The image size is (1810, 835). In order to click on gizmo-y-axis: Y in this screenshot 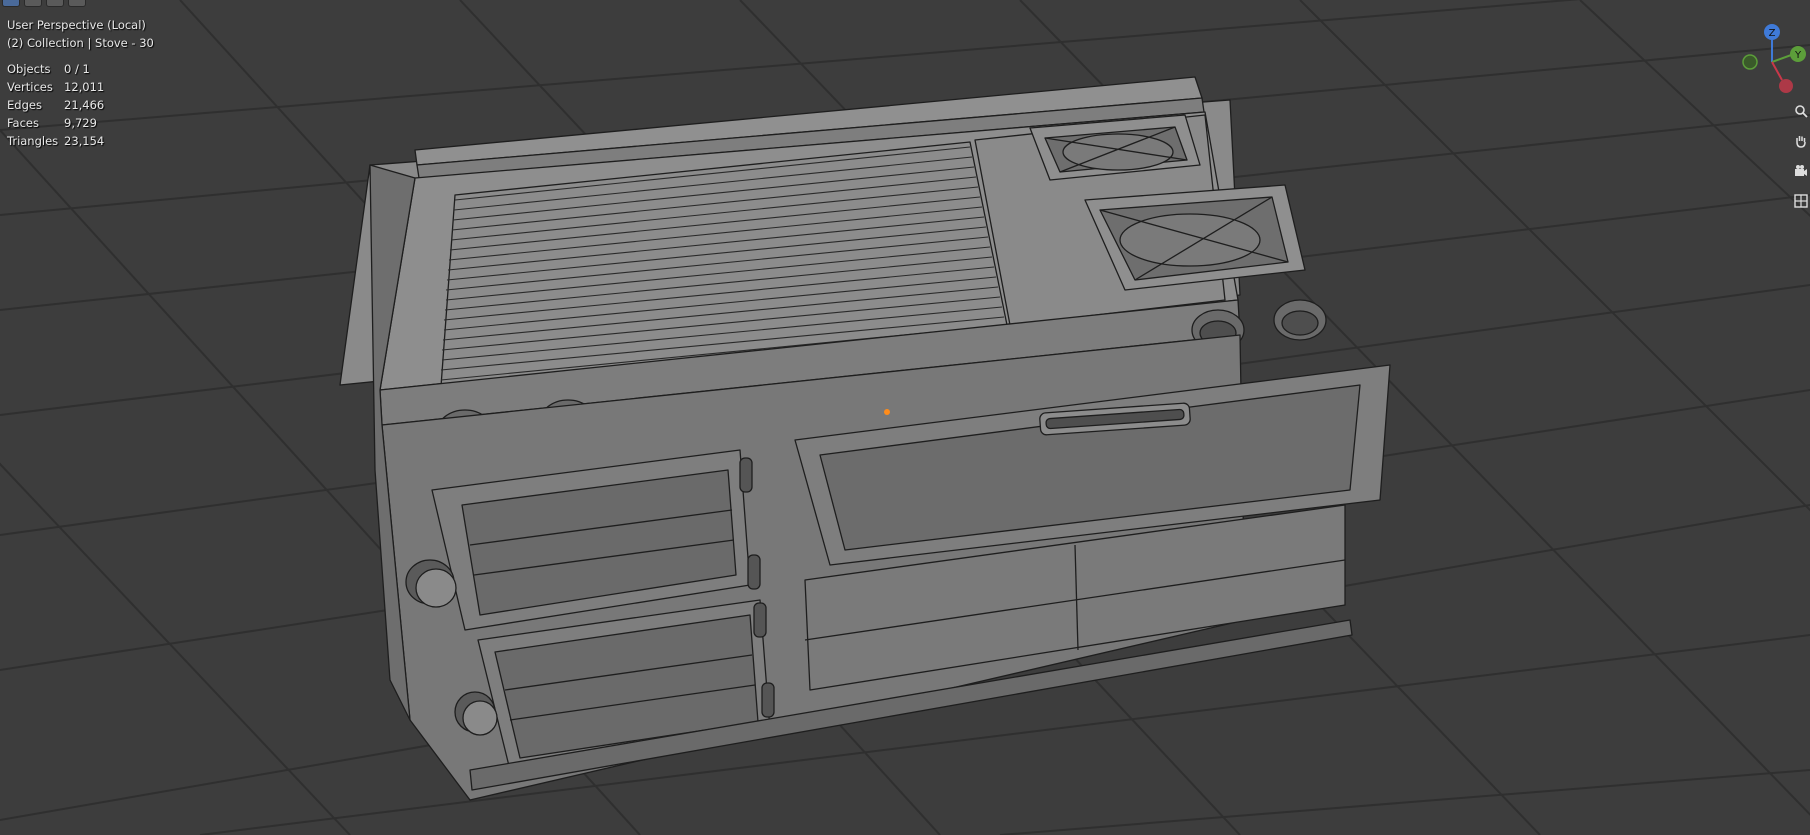, I will do `click(1798, 54)`.